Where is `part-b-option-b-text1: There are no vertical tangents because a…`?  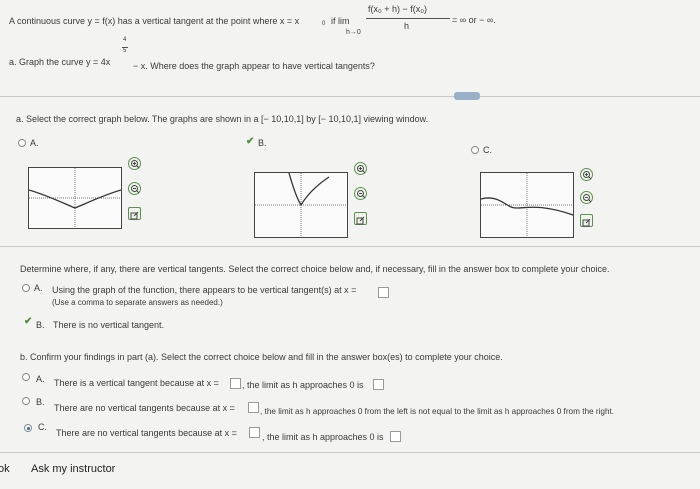
part-b-option-b-text1: There are no vertical tangents because a… is located at coordinates (144, 408).